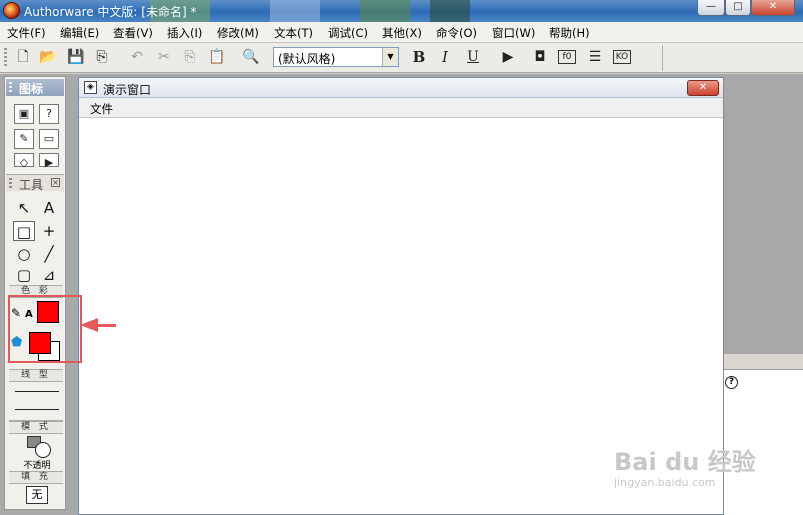 The image size is (803, 515). I want to click on chevron-down-icon: ▼, so click(390, 57).